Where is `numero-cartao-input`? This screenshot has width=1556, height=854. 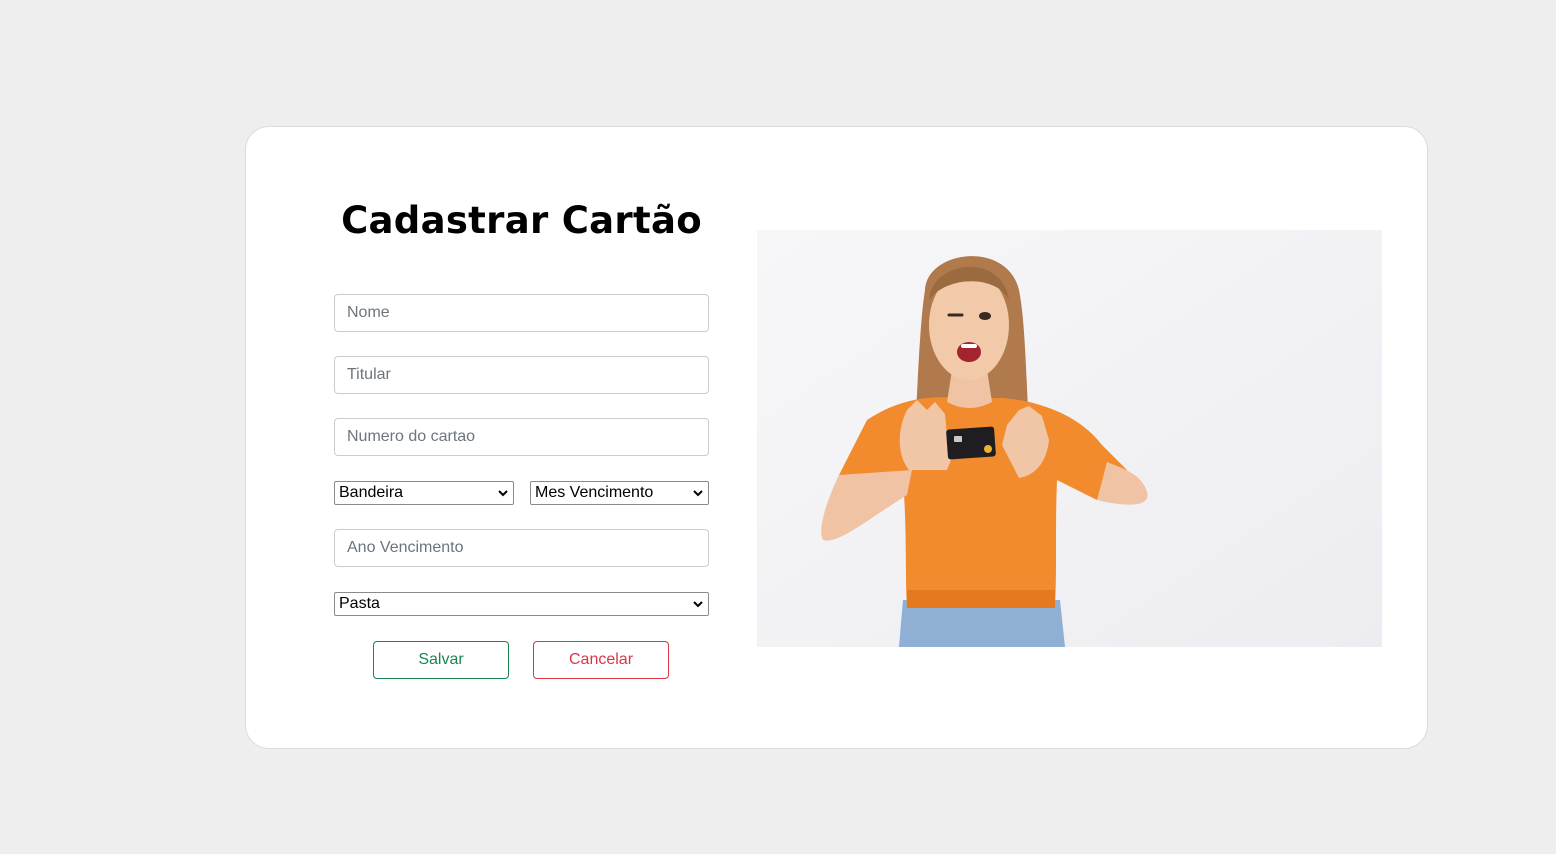
numero-cartao-input is located at coordinates (521, 437).